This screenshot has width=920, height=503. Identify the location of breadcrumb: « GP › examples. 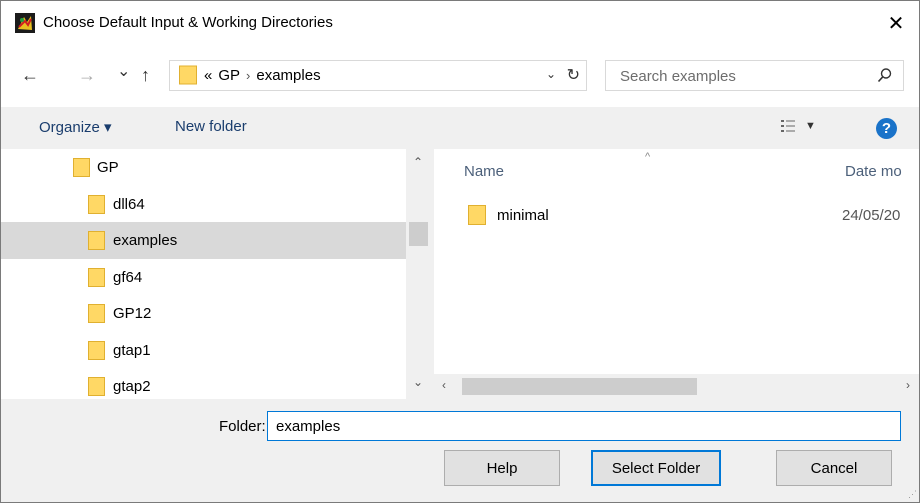
(262, 75).